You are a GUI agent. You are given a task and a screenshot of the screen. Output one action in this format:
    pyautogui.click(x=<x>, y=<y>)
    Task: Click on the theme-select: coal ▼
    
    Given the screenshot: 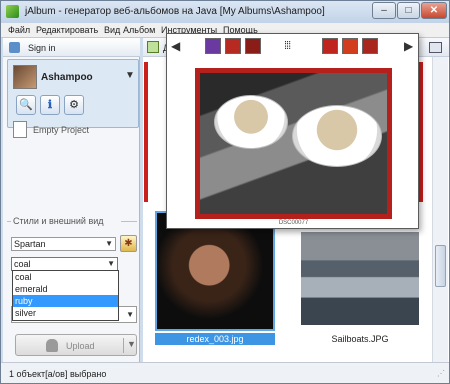 What is the action you would take?
    pyautogui.click(x=64, y=264)
    